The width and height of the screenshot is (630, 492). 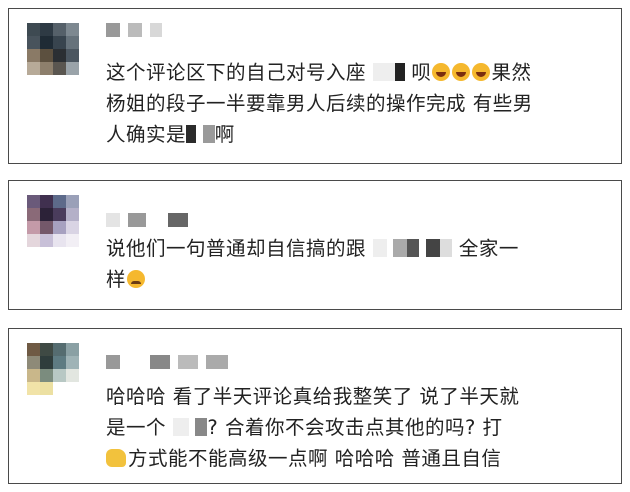 I want to click on comment-text-segment: ? 合着你不会攻击点其他的吗? 打, so click(x=355, y=427).